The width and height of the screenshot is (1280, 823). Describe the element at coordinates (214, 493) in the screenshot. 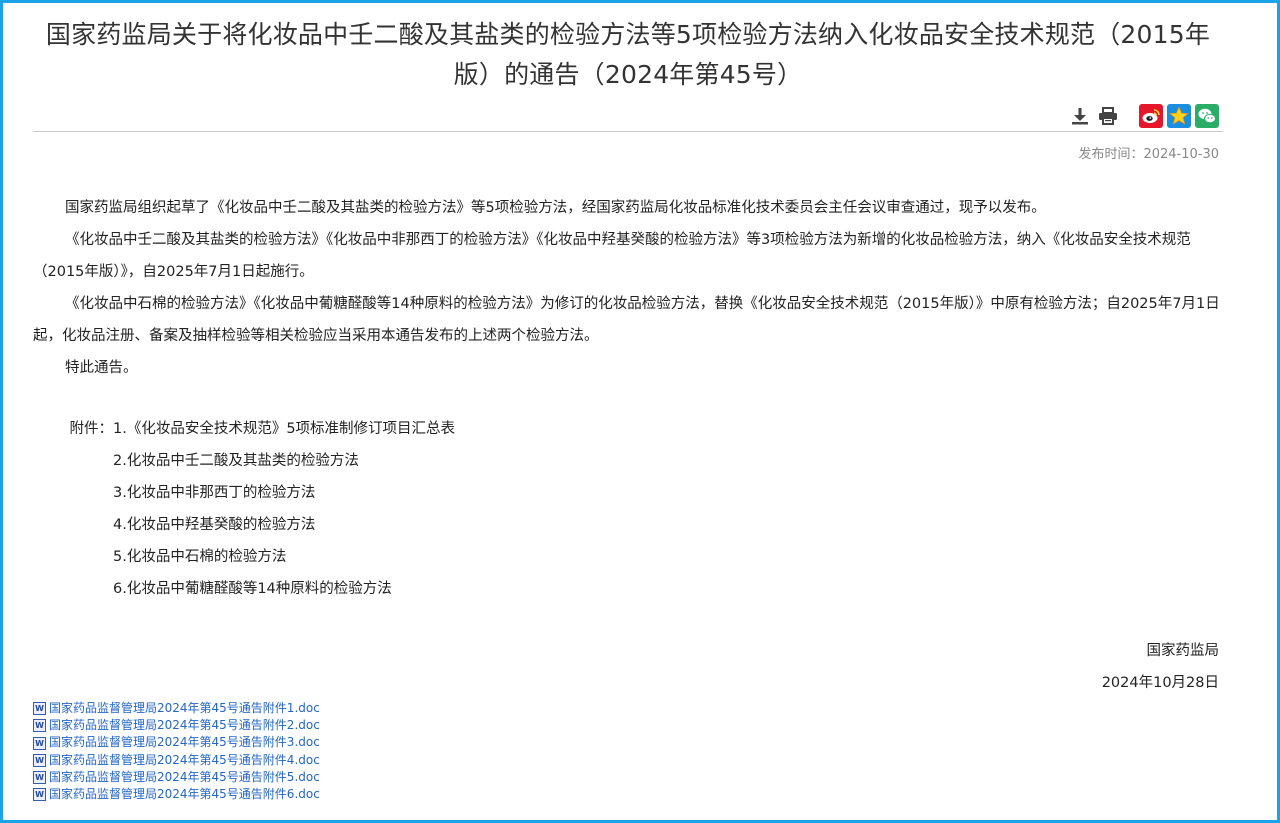

I see `attachment-item: 3.化妆品中非那西丁的检验方法` at that location.